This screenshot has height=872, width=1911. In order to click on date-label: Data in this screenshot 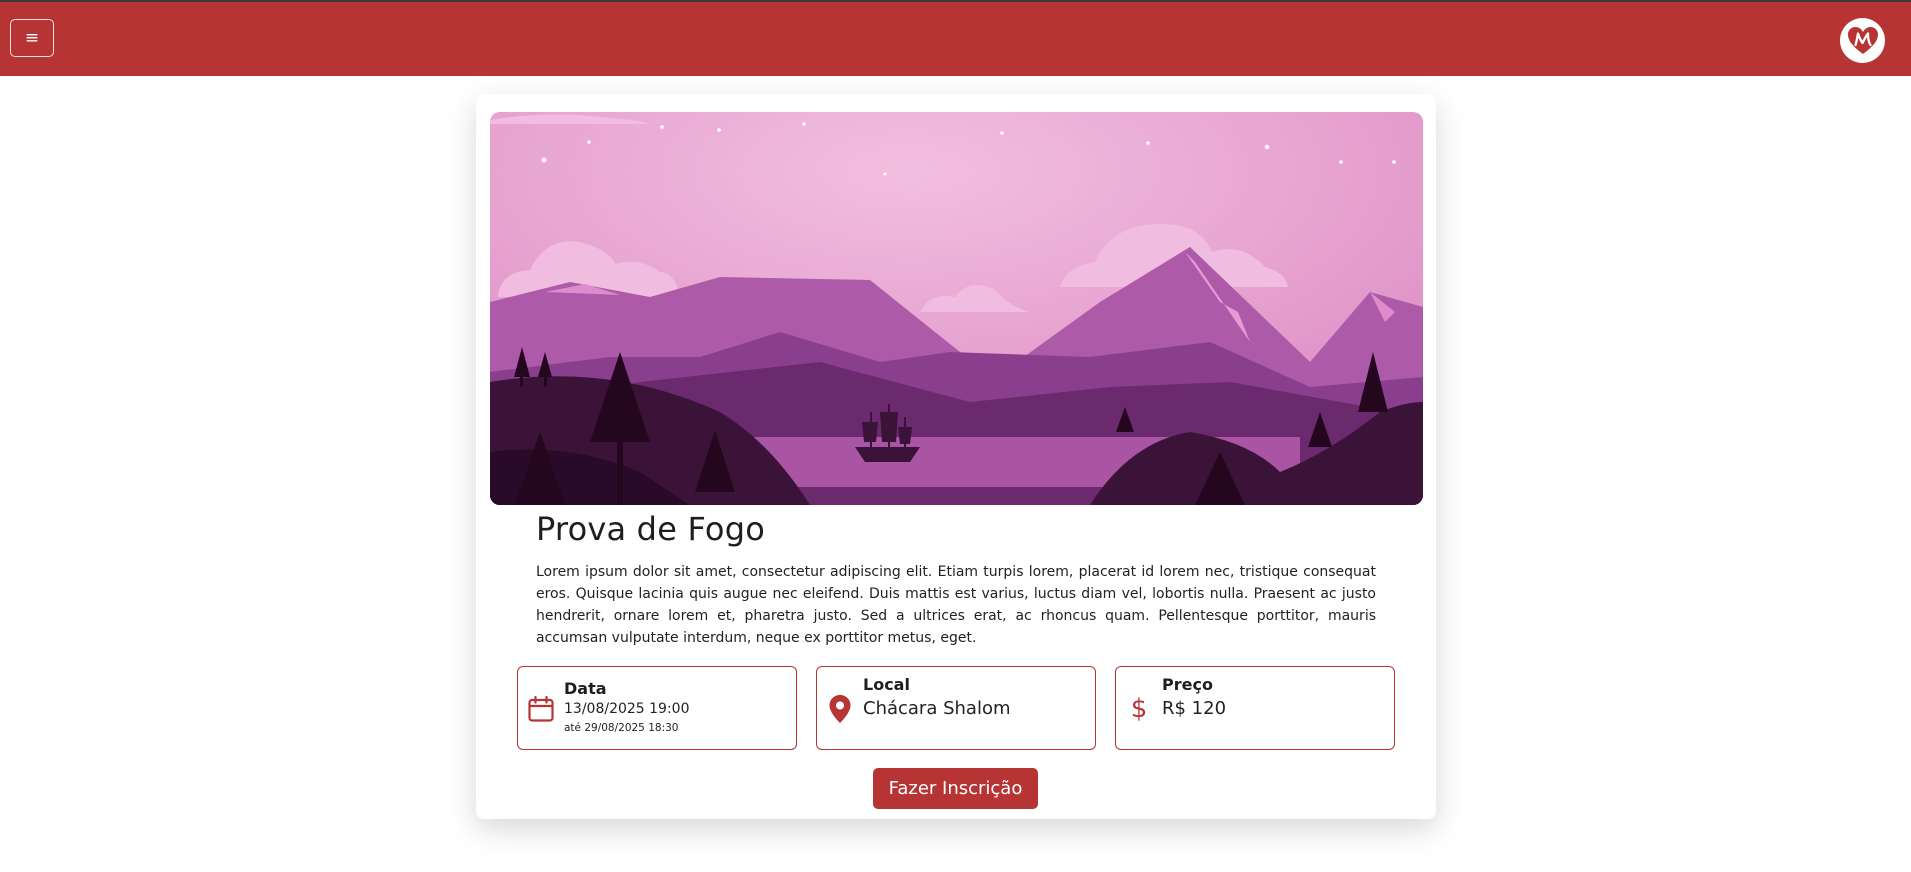, I will do `click(585, 688)`.